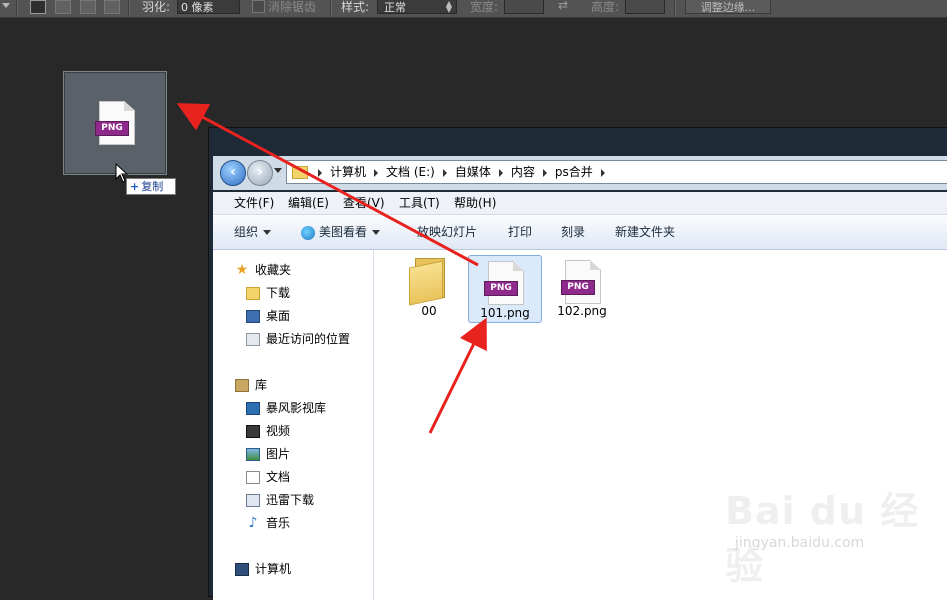 The height and width of the screenshot is (600, 947). I want to click on menu-view: 查看(V), so click(364, 203).